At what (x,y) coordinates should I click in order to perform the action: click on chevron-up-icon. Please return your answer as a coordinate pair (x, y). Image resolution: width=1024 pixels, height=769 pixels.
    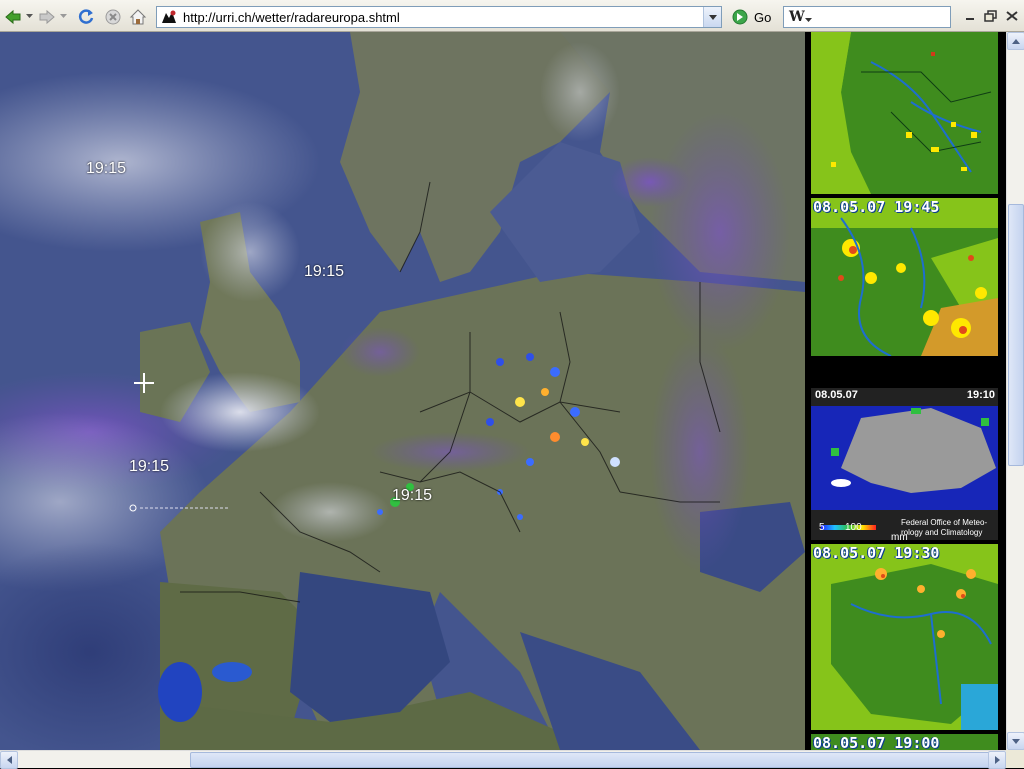
    Looking at the image, I should click on (1016, 41).